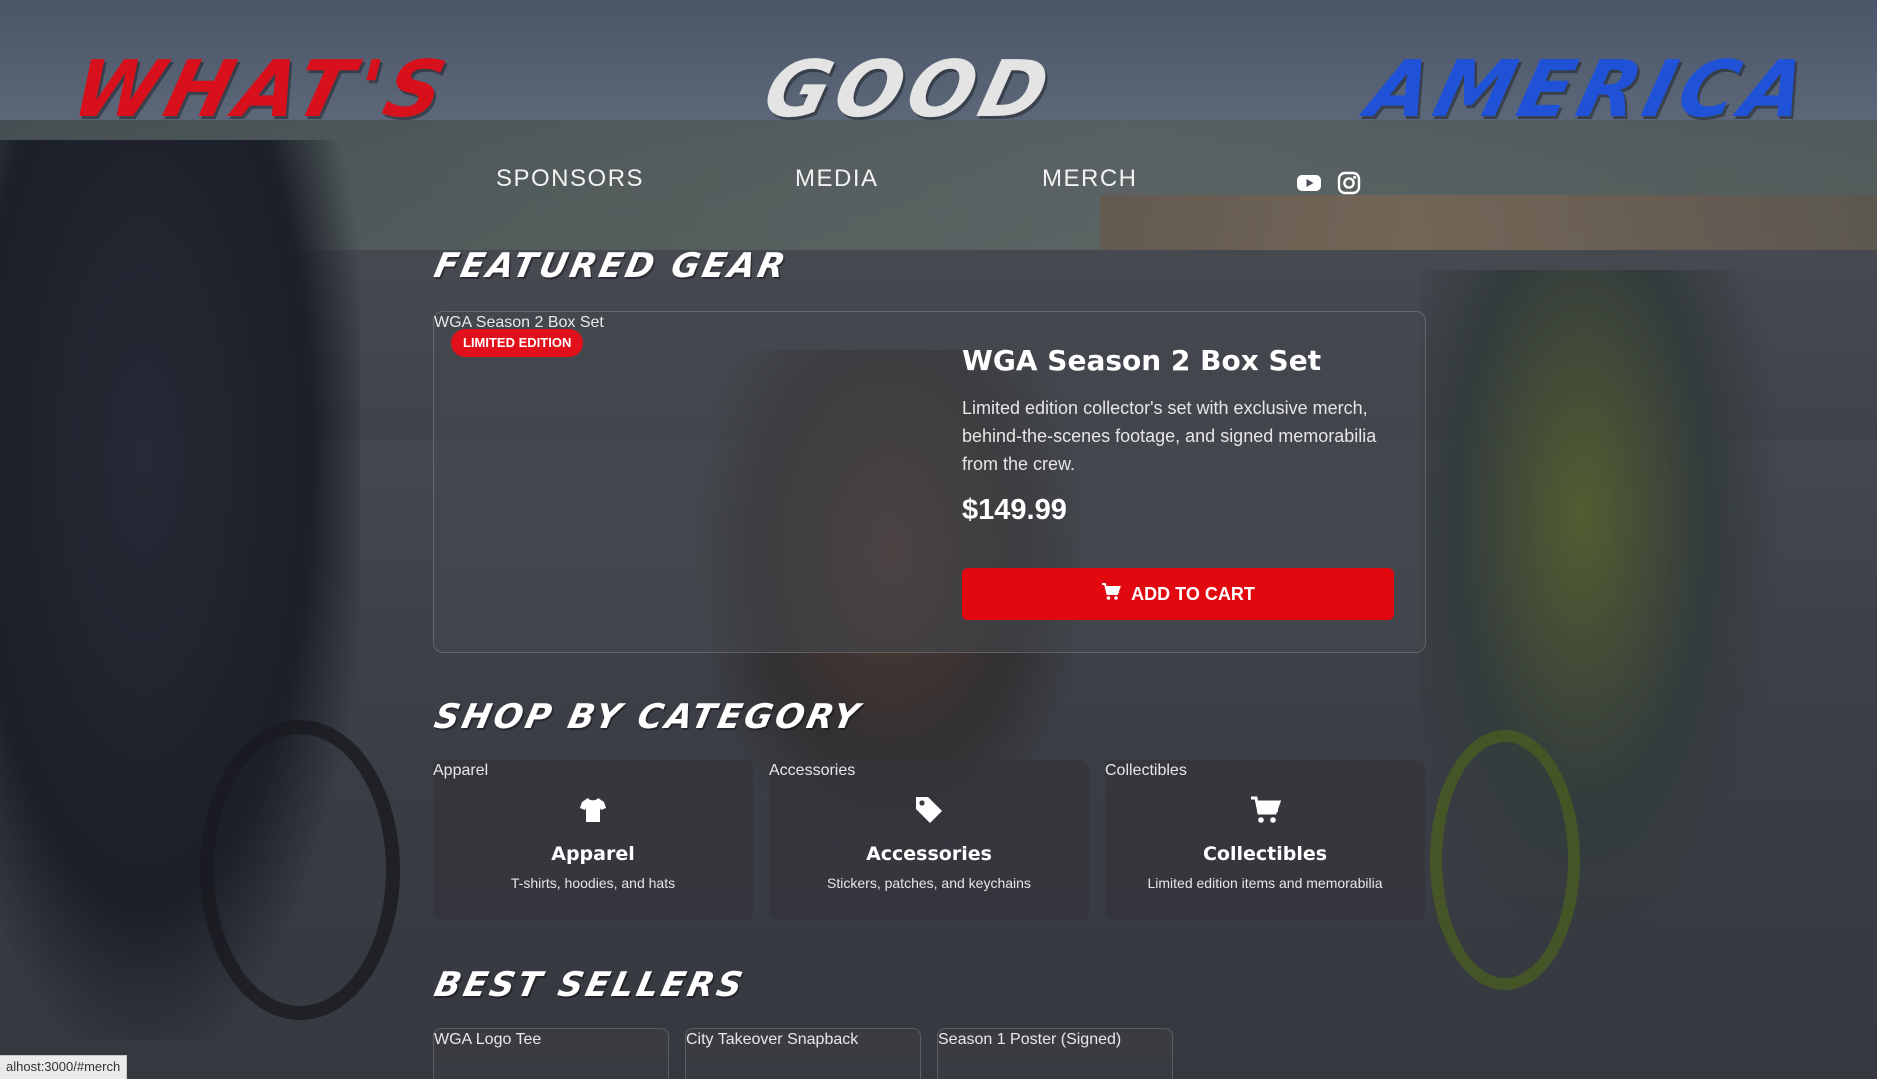 The width and height of the screenshot is (1877, 1079). Describe the element at coordinates (929, 810) in the screenshot. I see `tag-icon` at that location.